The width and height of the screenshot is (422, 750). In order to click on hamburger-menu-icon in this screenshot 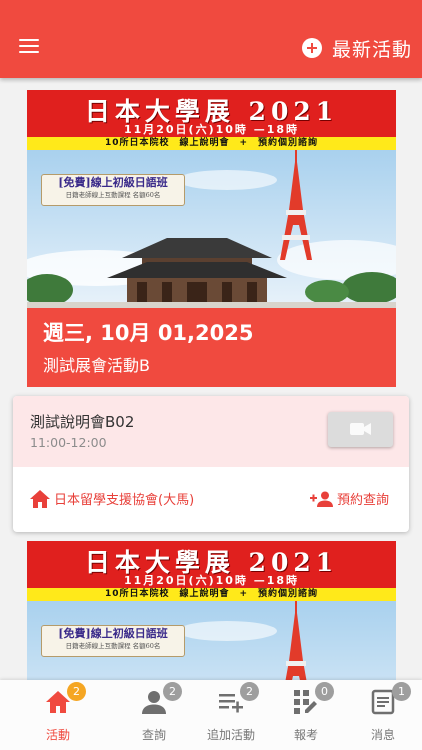, I will do `click(29, 47)`.